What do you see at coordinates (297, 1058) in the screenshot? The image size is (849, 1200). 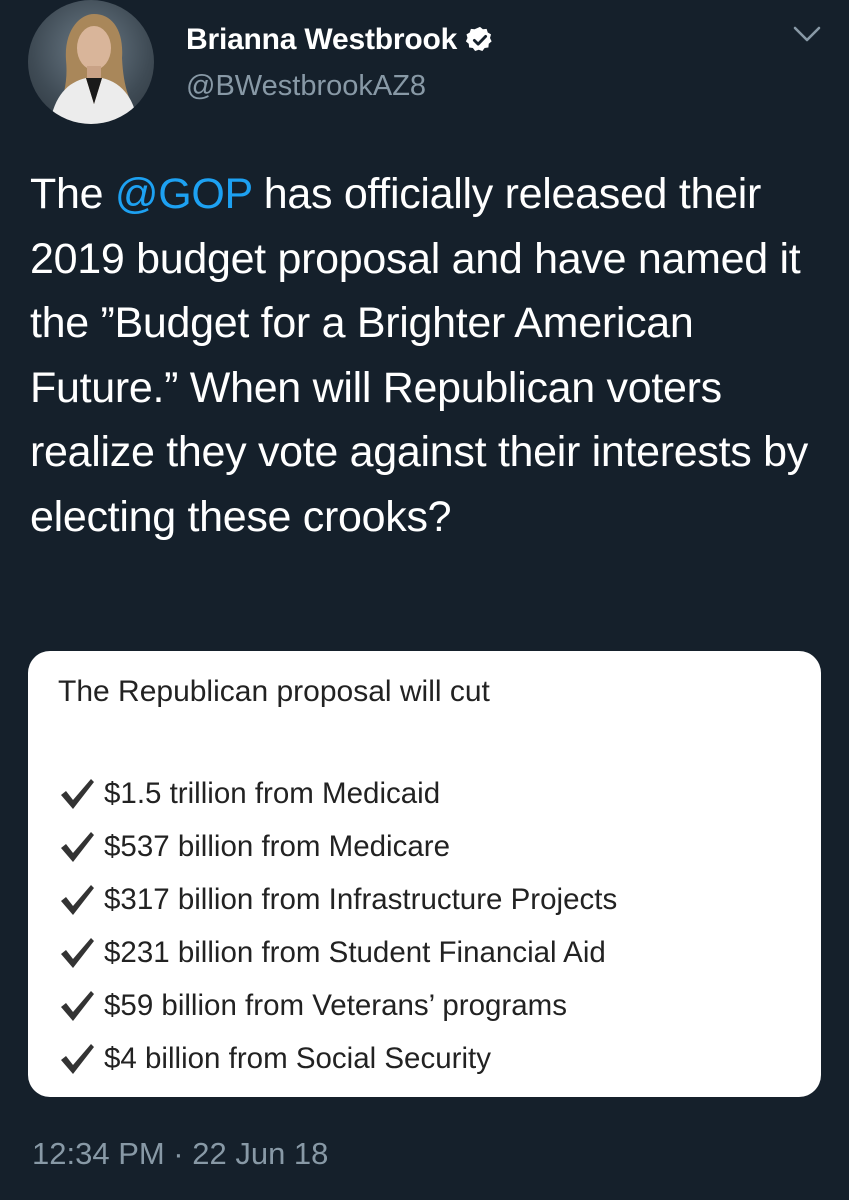 I see `cut-item-text: $4 billion from Social Security` at bounding box center [297, 1058].